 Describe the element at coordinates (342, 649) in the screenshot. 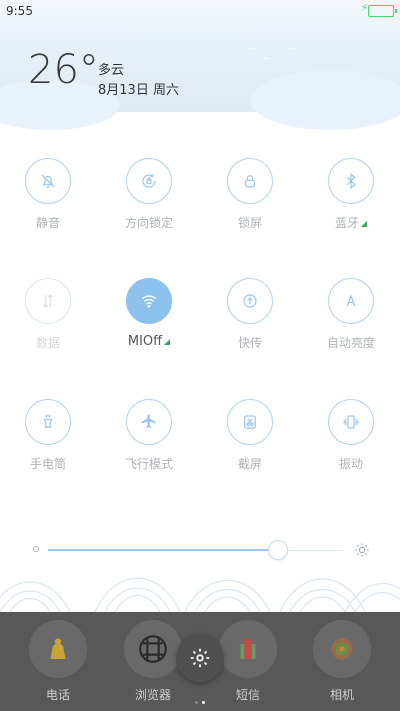

I see `camera-icon` at that location.